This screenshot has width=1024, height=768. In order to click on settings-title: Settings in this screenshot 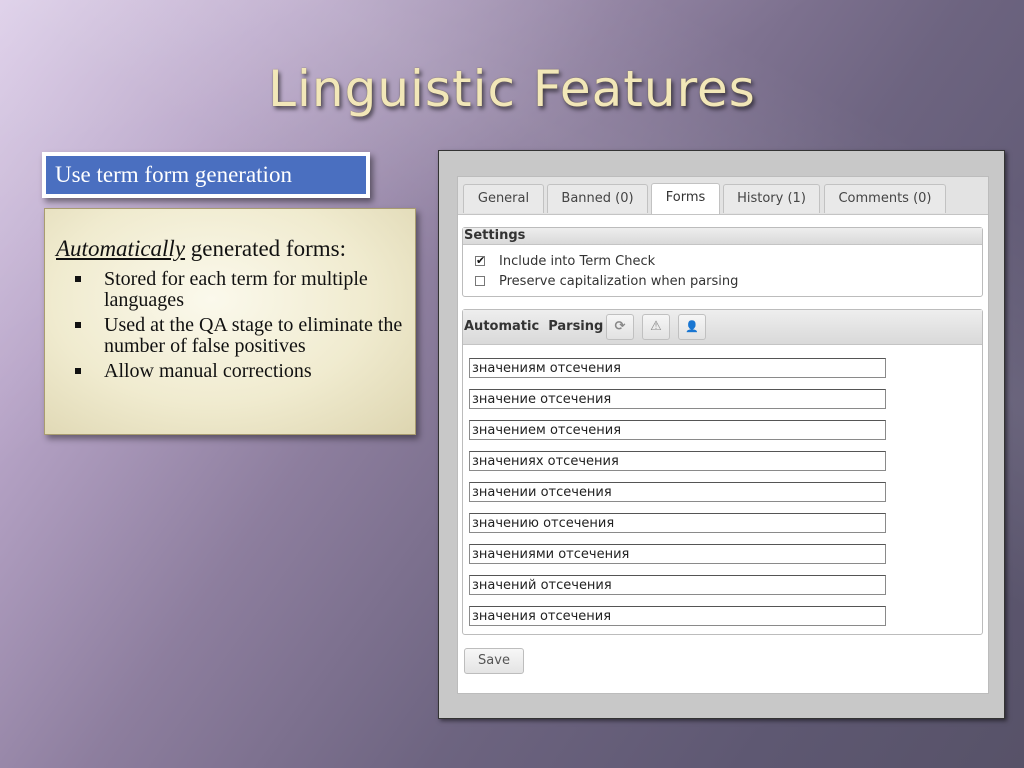, I will do `click(722, 236)`.